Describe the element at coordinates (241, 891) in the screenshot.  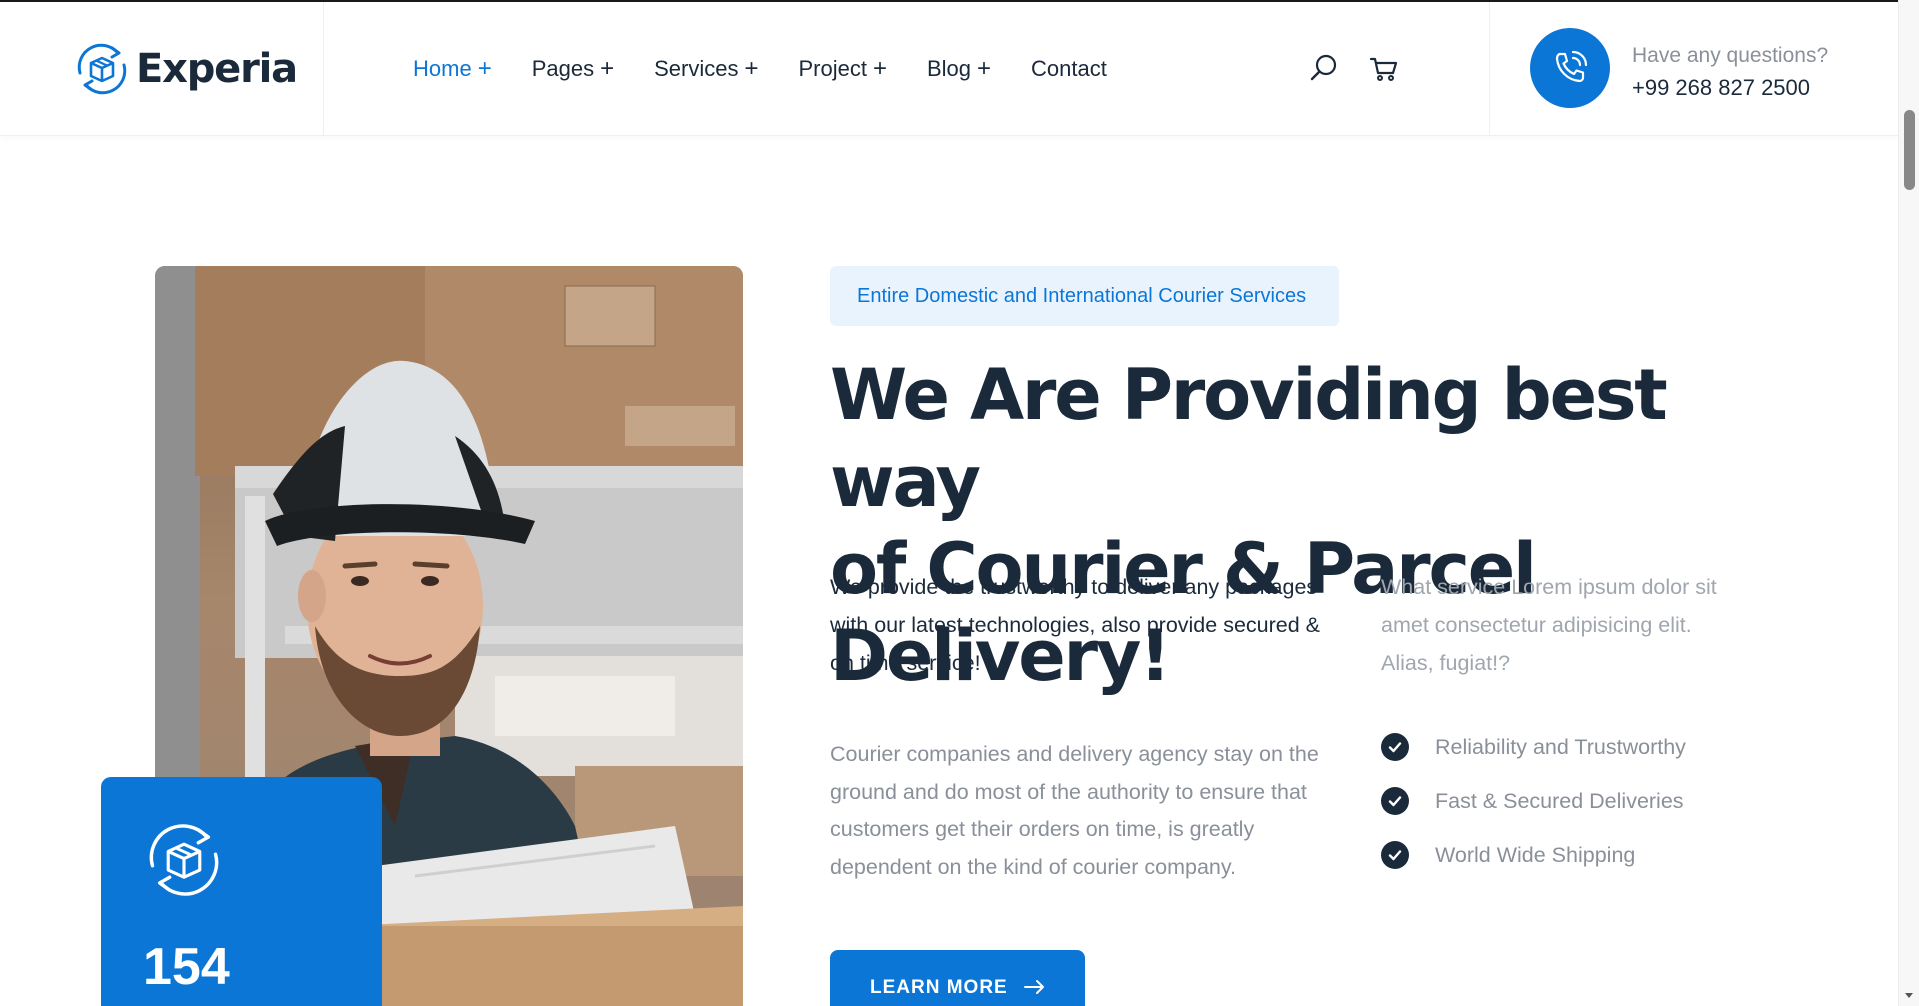
I see `stat-card: 154` at that location.